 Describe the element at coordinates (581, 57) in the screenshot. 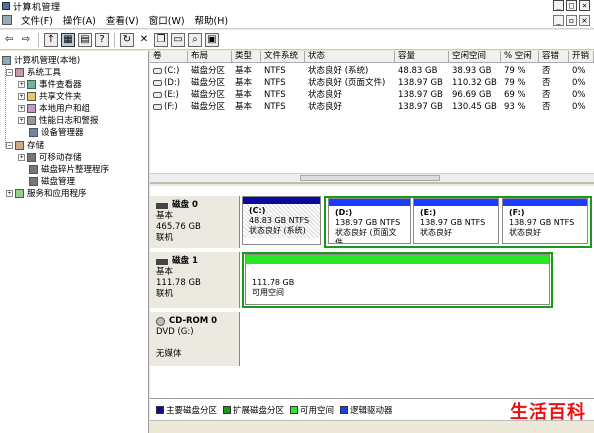

I see `column-header-overhead: 开销` at that location.